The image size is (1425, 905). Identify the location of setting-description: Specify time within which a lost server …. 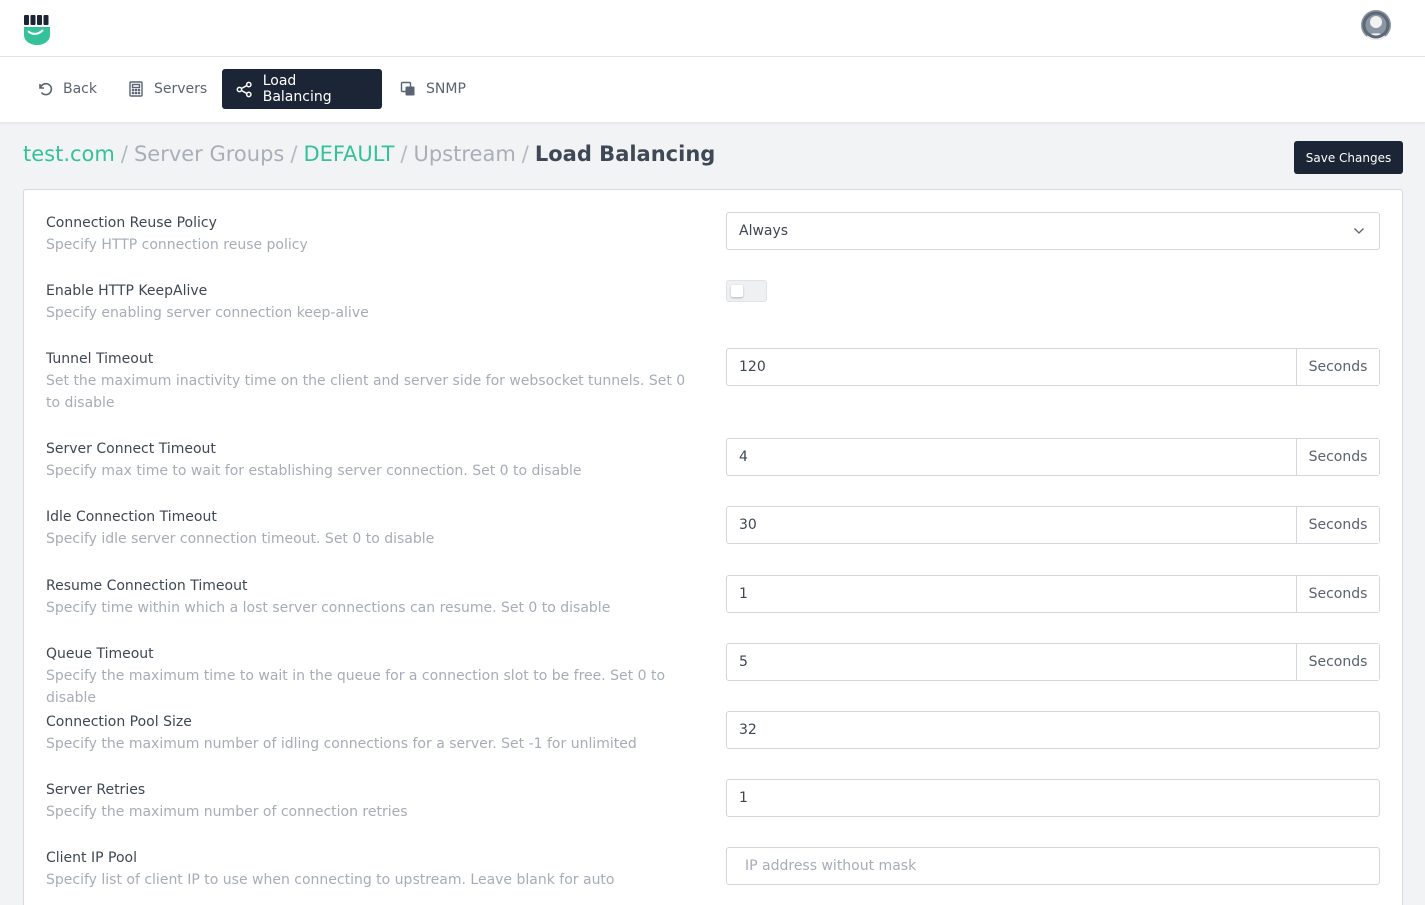
(328, 608).